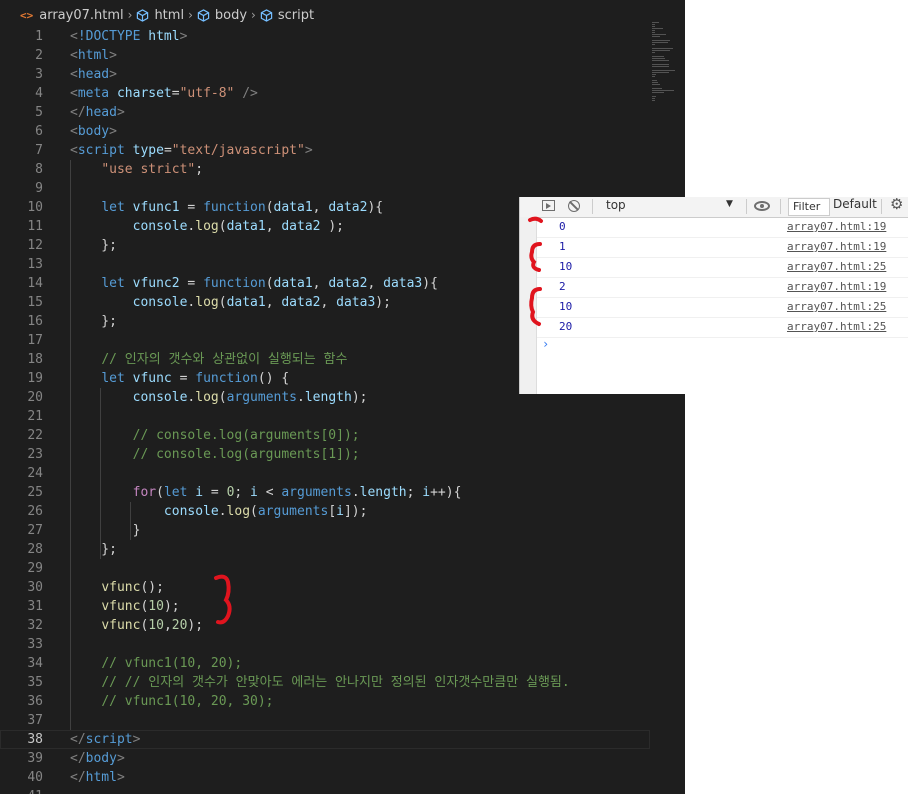 This screenshot has height=794, width=908. Describe the element at coordinates (97, 758) in the screenshot. I see `code-text: </body>` at that location.